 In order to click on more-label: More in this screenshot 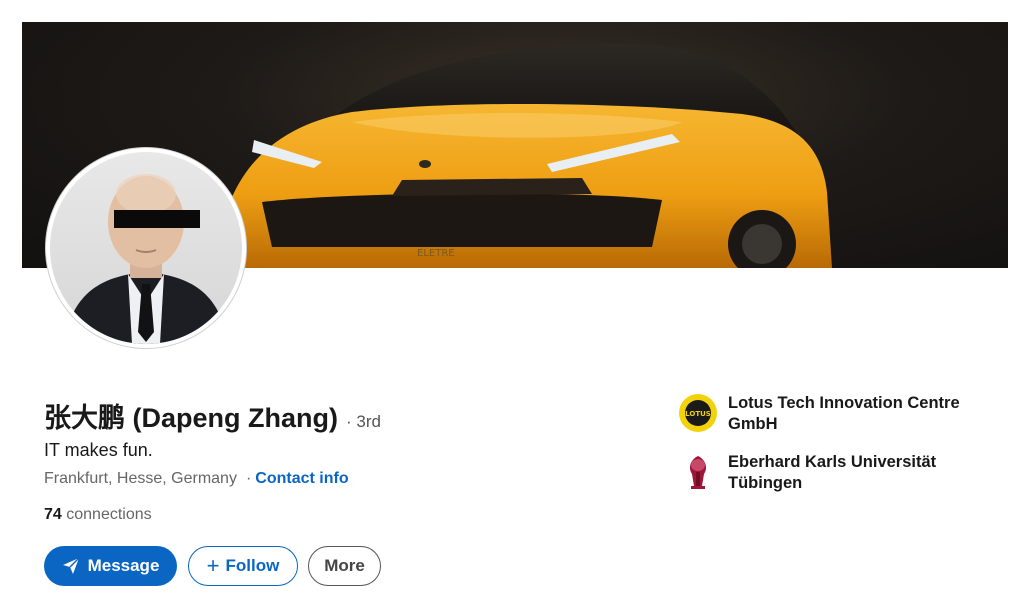, I will do `click(344, 565)`.